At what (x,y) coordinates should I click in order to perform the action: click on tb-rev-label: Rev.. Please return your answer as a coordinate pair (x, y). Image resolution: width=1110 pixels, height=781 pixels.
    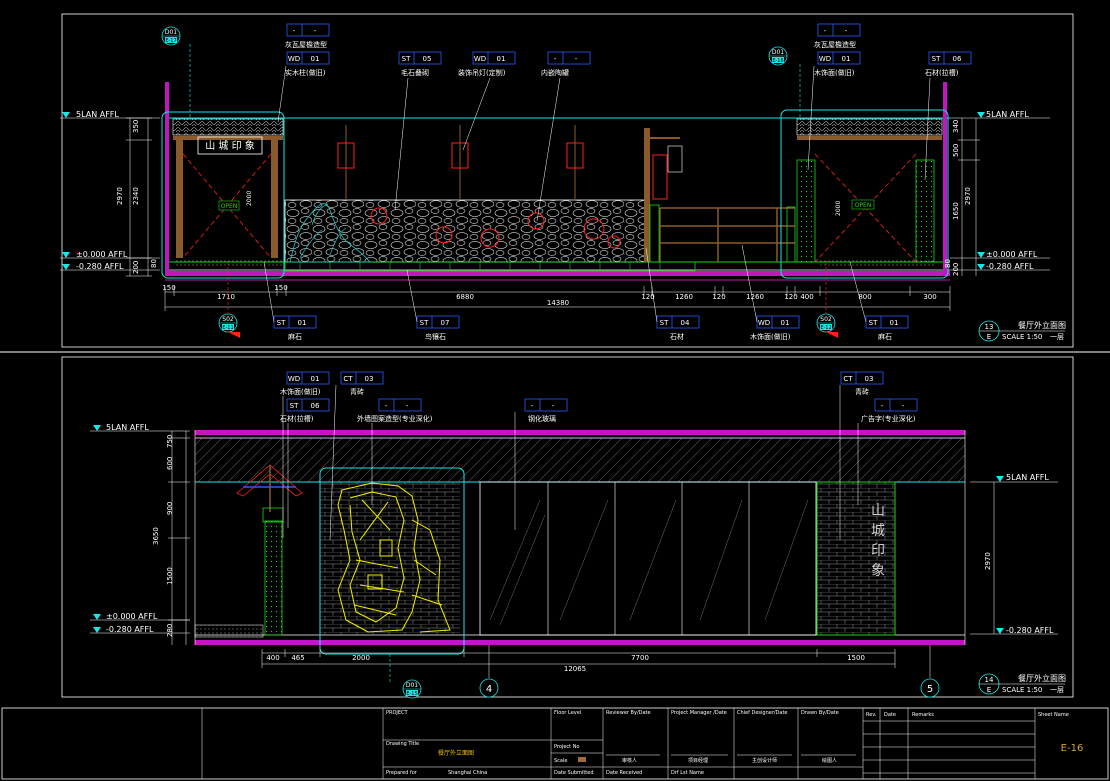
    Looking at the image, I should click on (871, 715).